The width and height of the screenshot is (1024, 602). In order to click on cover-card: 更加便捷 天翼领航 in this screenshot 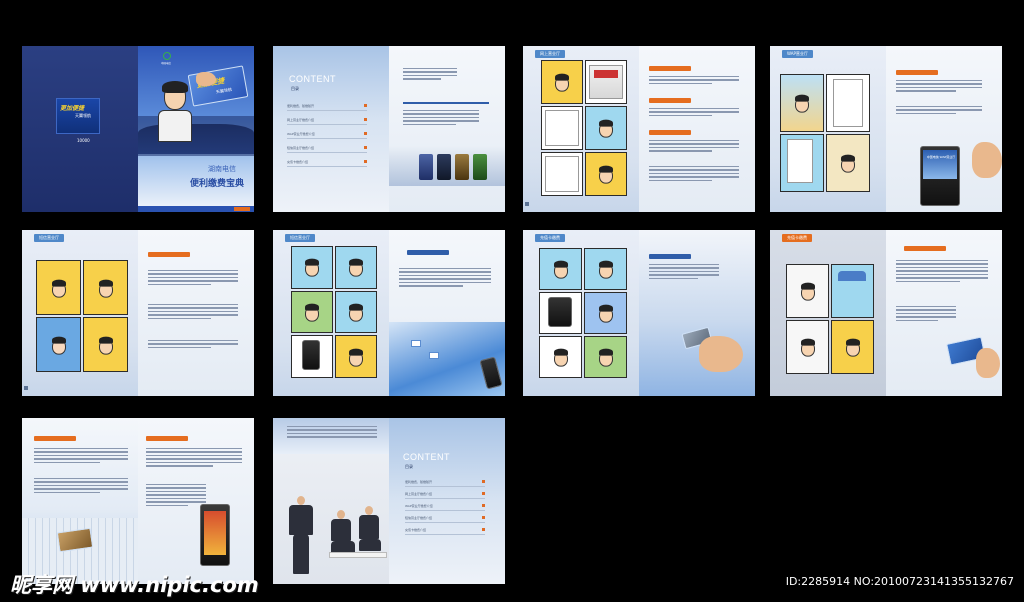, I will do `click(218, 86)`.